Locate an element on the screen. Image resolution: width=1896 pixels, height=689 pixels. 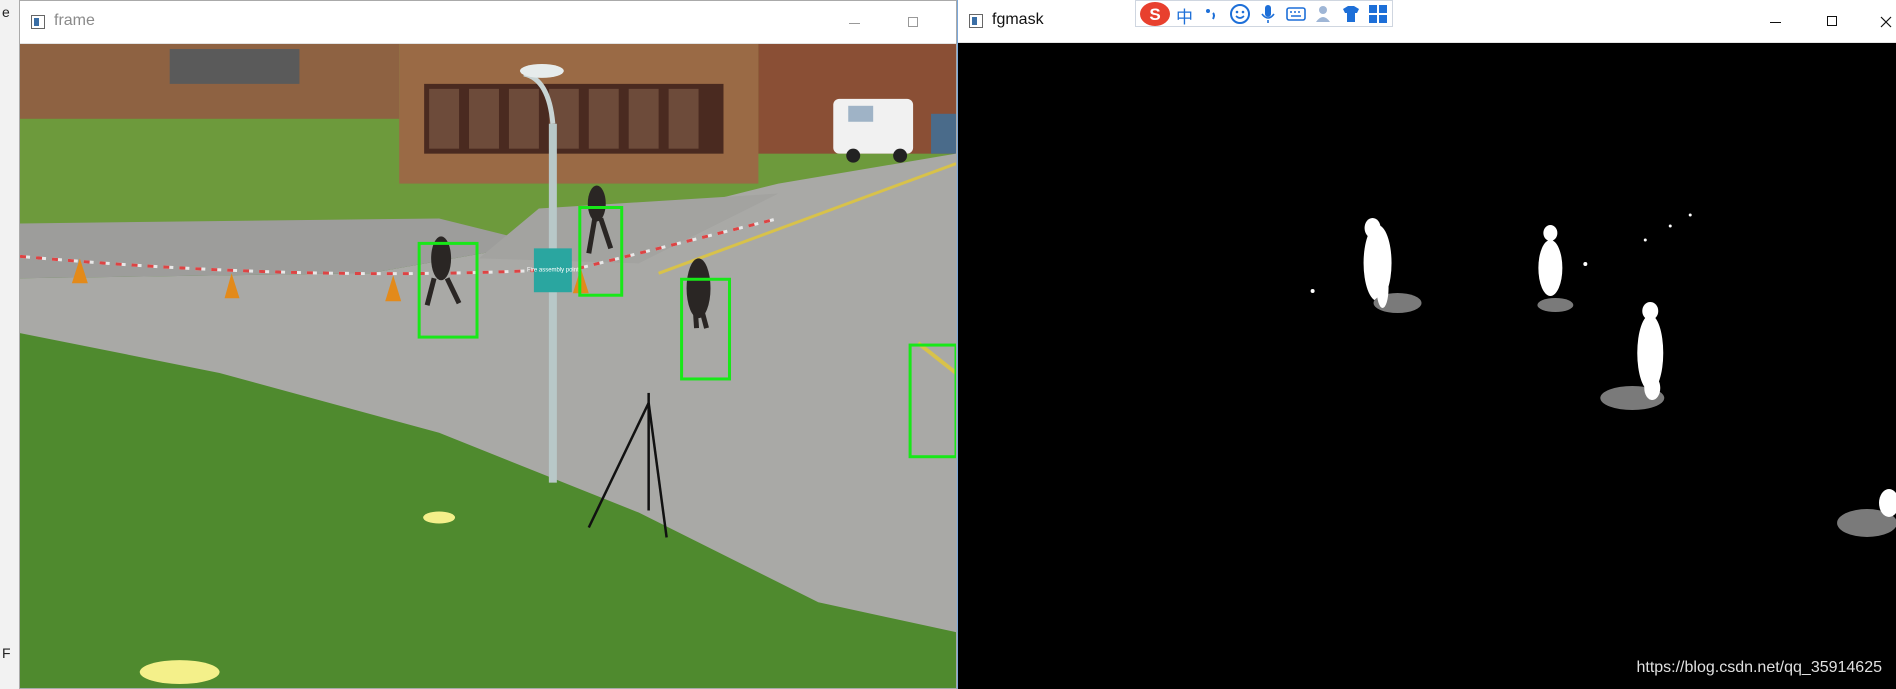
strip-letter: F is located at coordinates (6, 653).